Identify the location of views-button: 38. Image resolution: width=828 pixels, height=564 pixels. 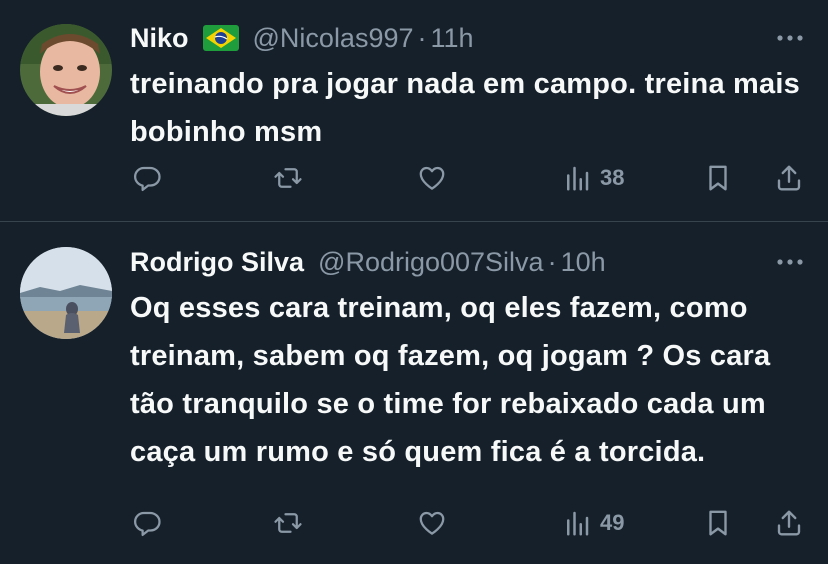
(593, 178).